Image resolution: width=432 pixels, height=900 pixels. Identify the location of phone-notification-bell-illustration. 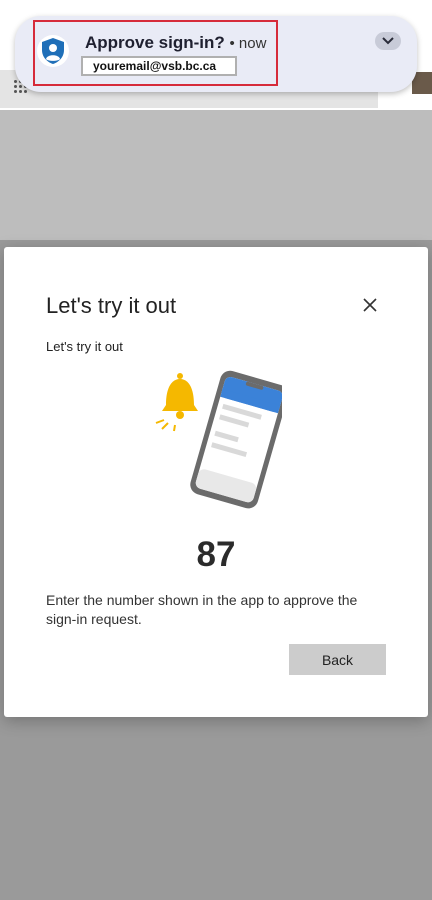
(220, 440).